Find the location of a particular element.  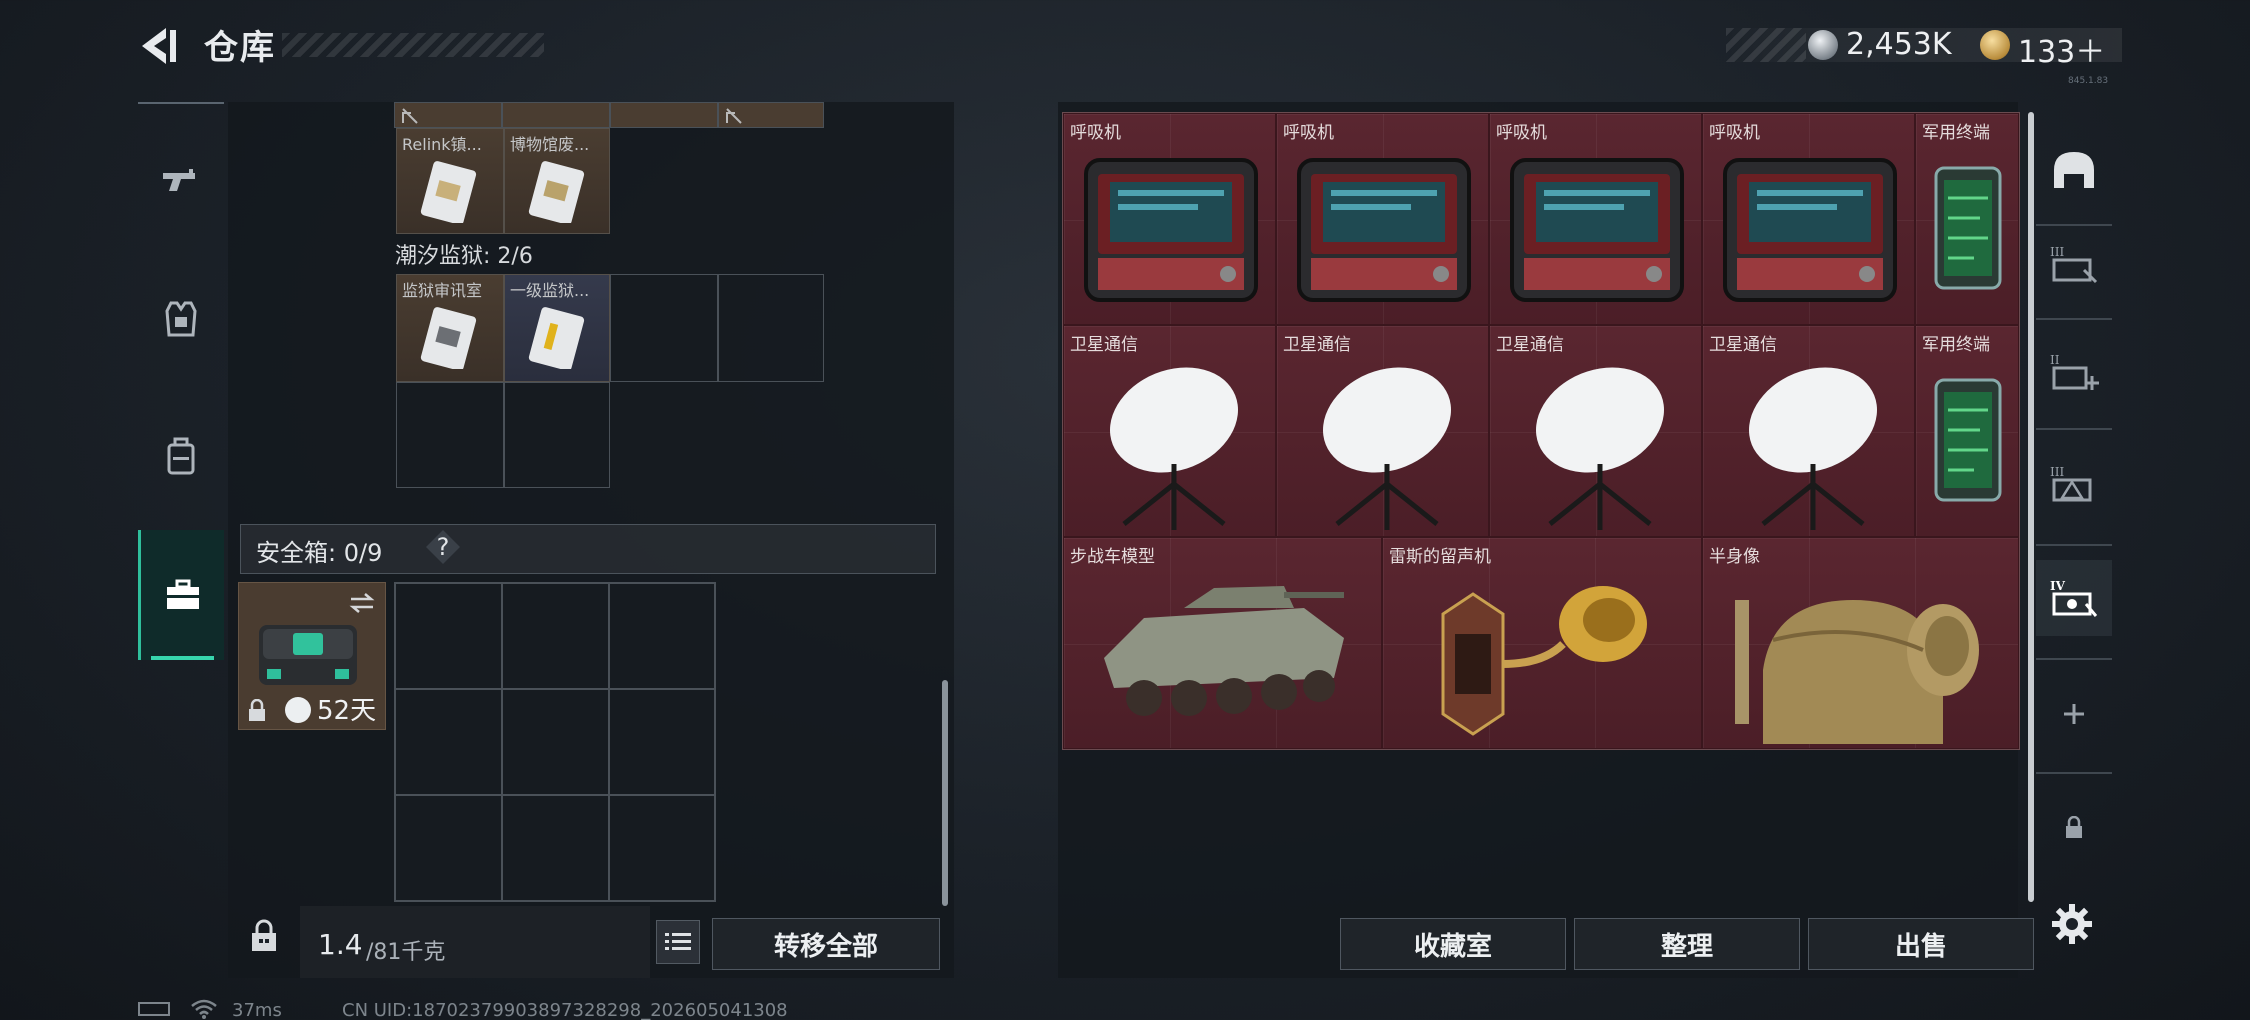

list-view-button is located at coordinates (678, 942).